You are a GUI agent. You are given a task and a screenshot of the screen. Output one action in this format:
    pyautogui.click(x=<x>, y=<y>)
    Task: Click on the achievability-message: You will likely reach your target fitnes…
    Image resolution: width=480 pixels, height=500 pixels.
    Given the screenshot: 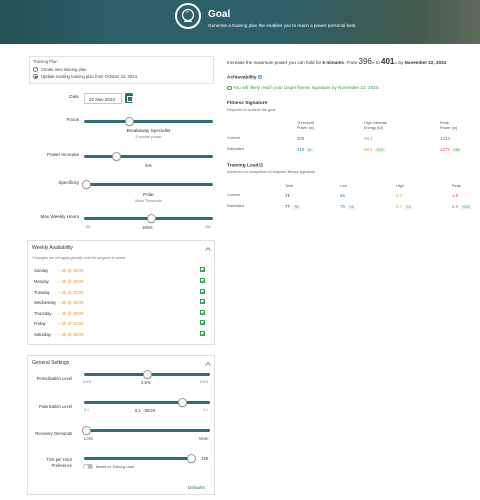 What is the action you would take?
    pyautogui.click(x=306, y=87)
    